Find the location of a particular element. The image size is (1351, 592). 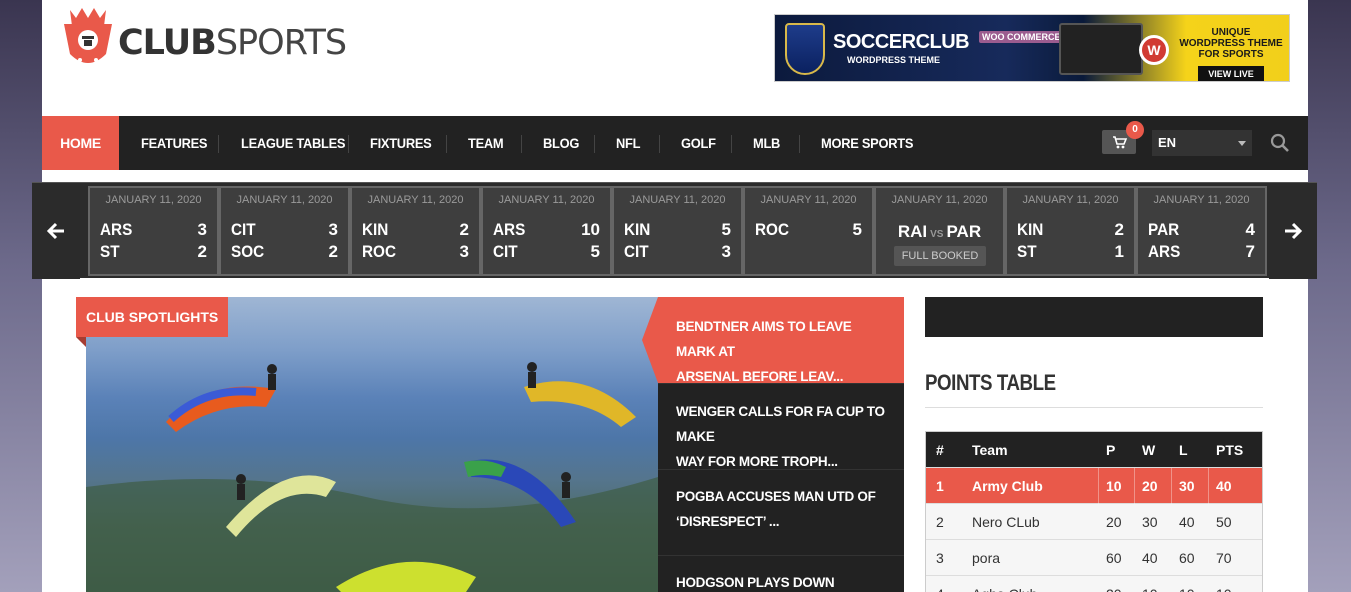

sidebar-black-bar is located at coordinates (1094, 317).